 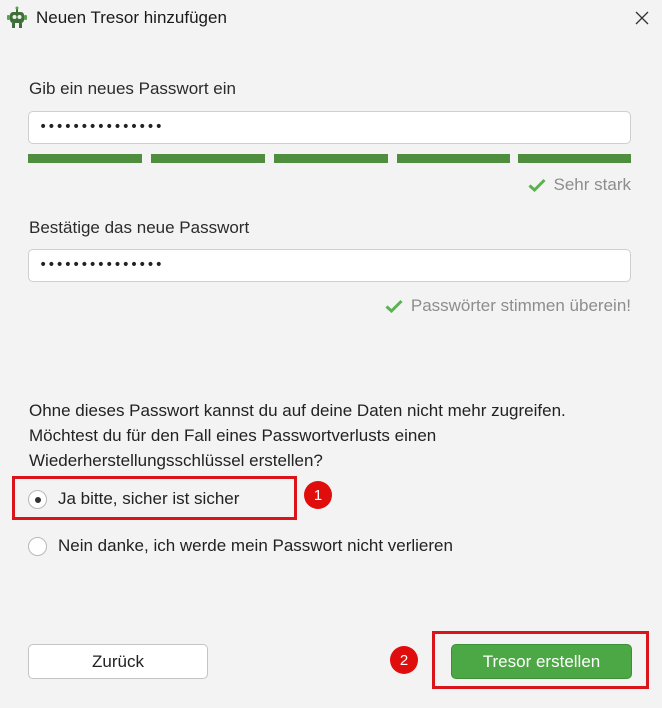 I want to click on back-button: Zurück, so click(x=118, y=661).